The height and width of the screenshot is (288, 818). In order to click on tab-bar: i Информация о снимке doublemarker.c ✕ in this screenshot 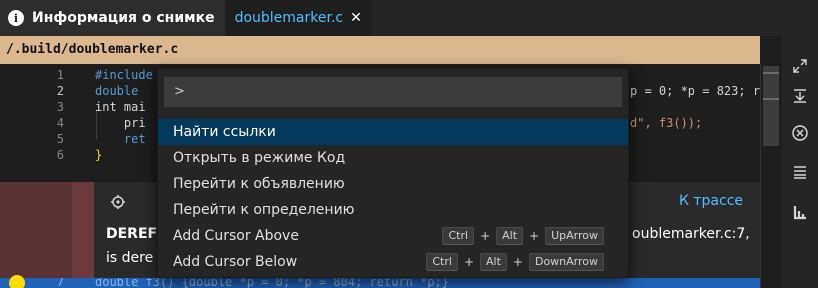, I will do `click(409, 18)`.